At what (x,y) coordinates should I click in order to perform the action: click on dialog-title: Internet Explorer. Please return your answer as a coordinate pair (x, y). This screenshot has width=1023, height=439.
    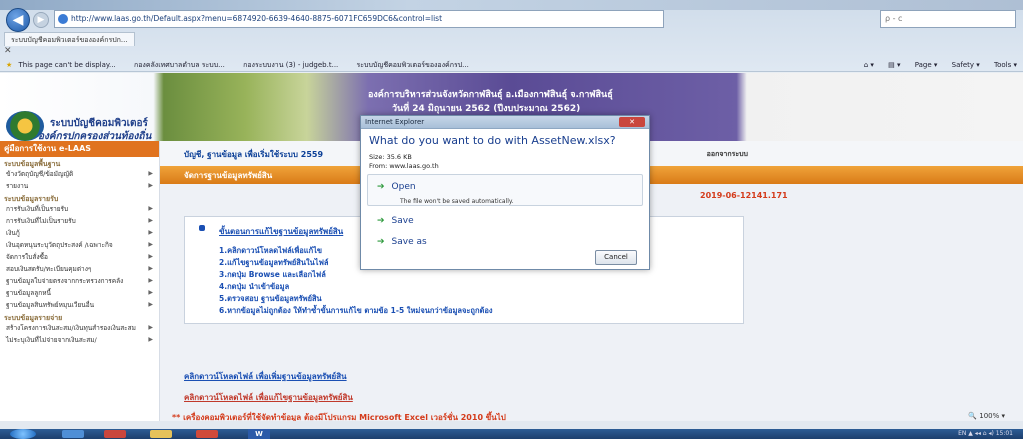
    Looking at the image, I should click on (395, 122).